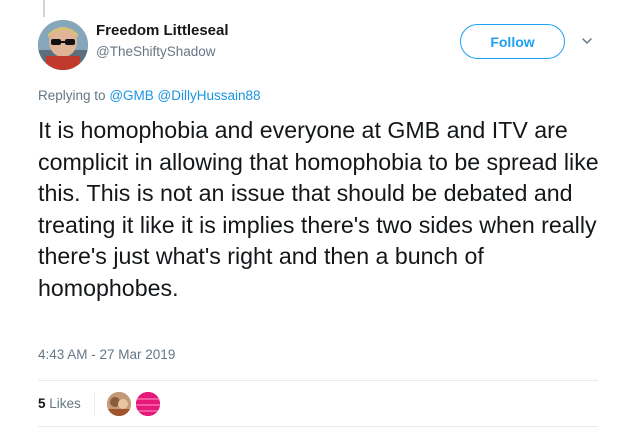 This screenshot has height=436, width=633. Describe the element at coordinates (156, 52) in the screenshot. I see `user-handle: @TheShiftyShadow` at that location.